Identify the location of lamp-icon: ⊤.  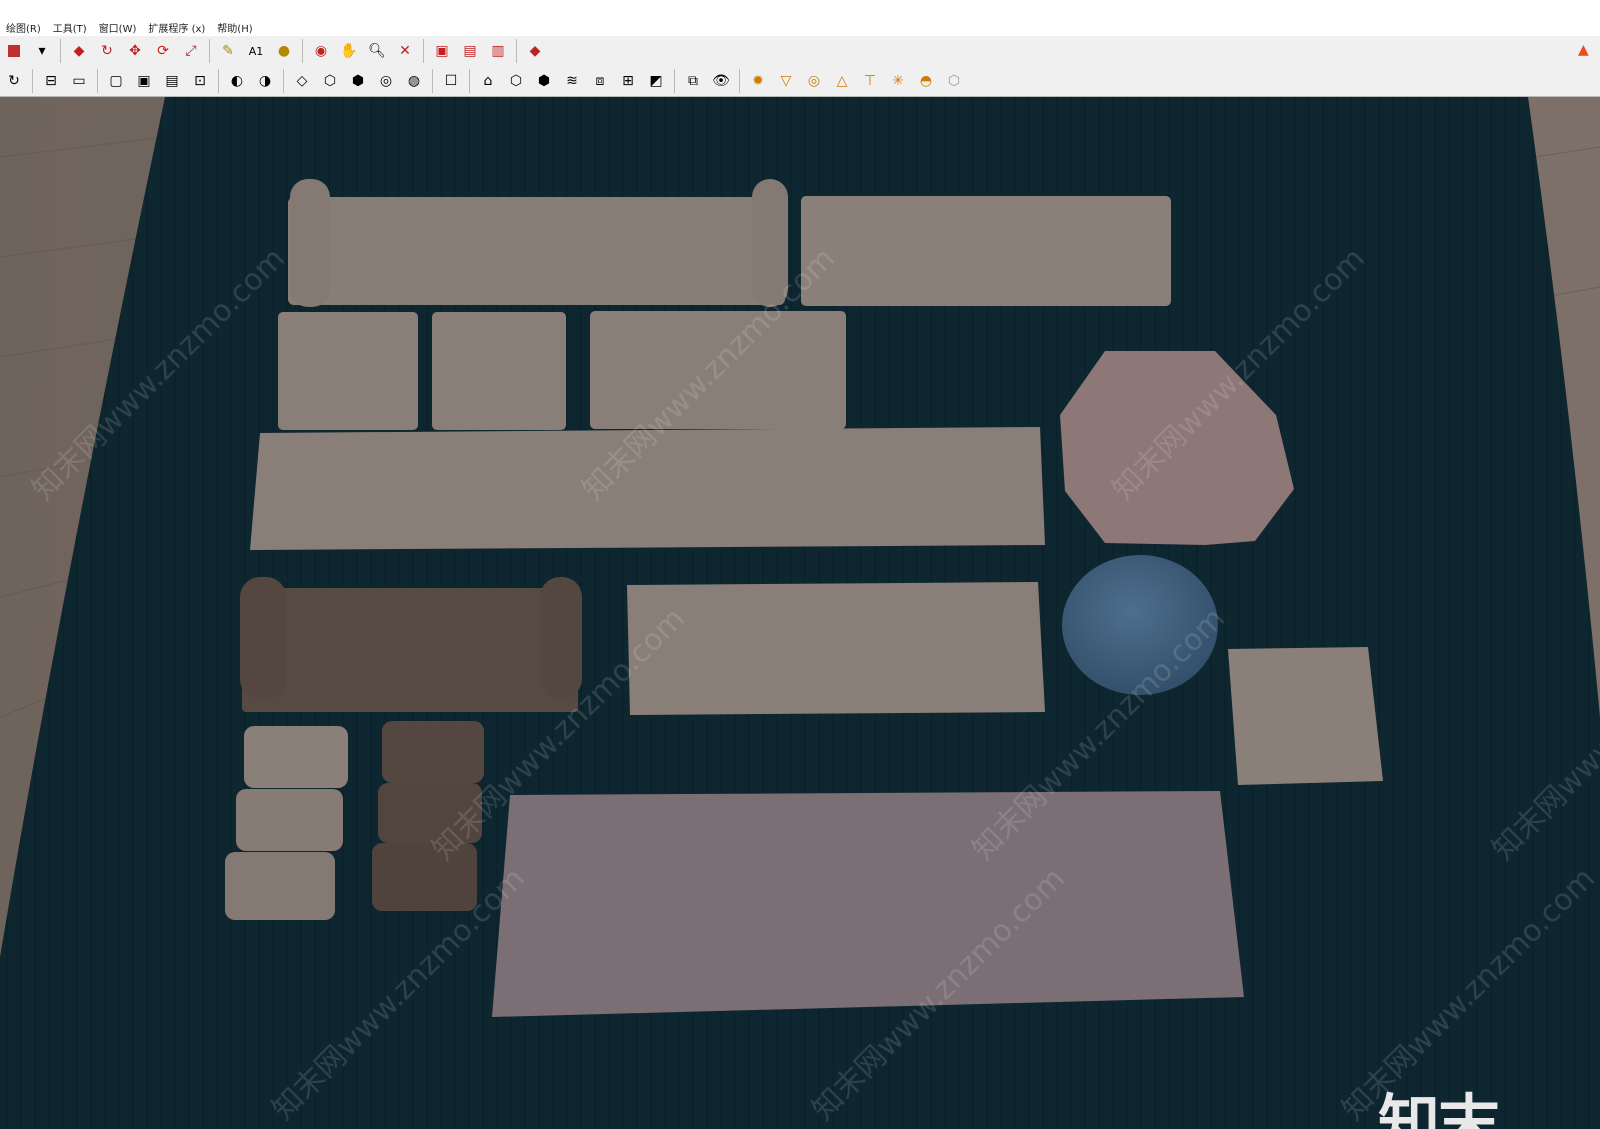
(870, 81).